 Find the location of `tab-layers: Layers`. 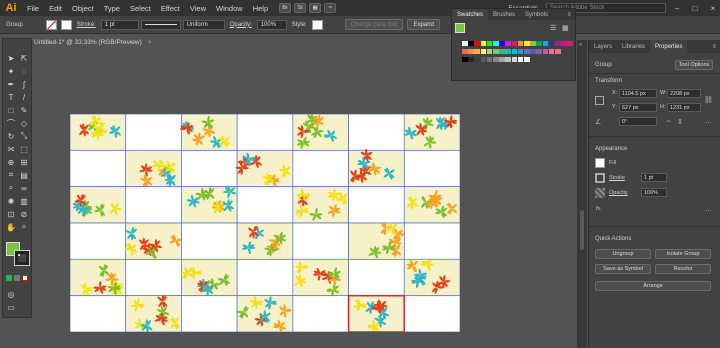

tab-layers: Layers is located at coordinates (603, 46).